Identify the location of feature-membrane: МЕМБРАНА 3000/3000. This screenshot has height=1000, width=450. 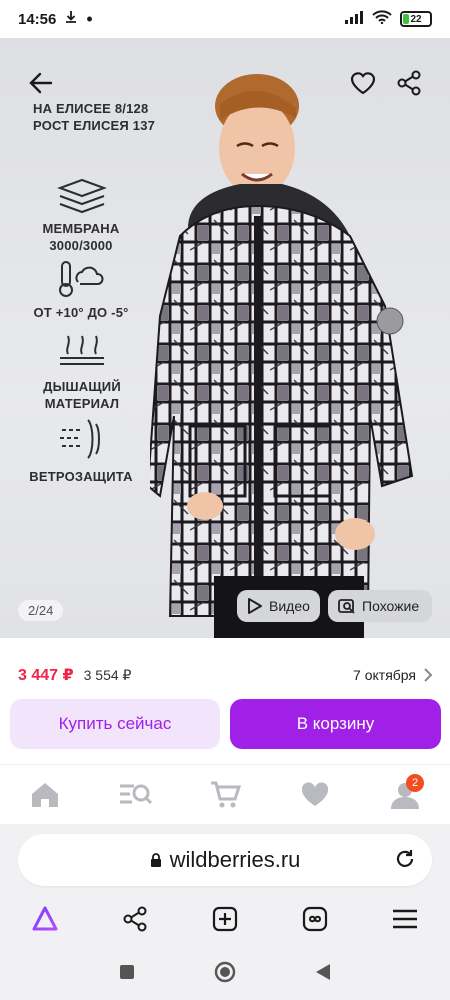
(81, 237).